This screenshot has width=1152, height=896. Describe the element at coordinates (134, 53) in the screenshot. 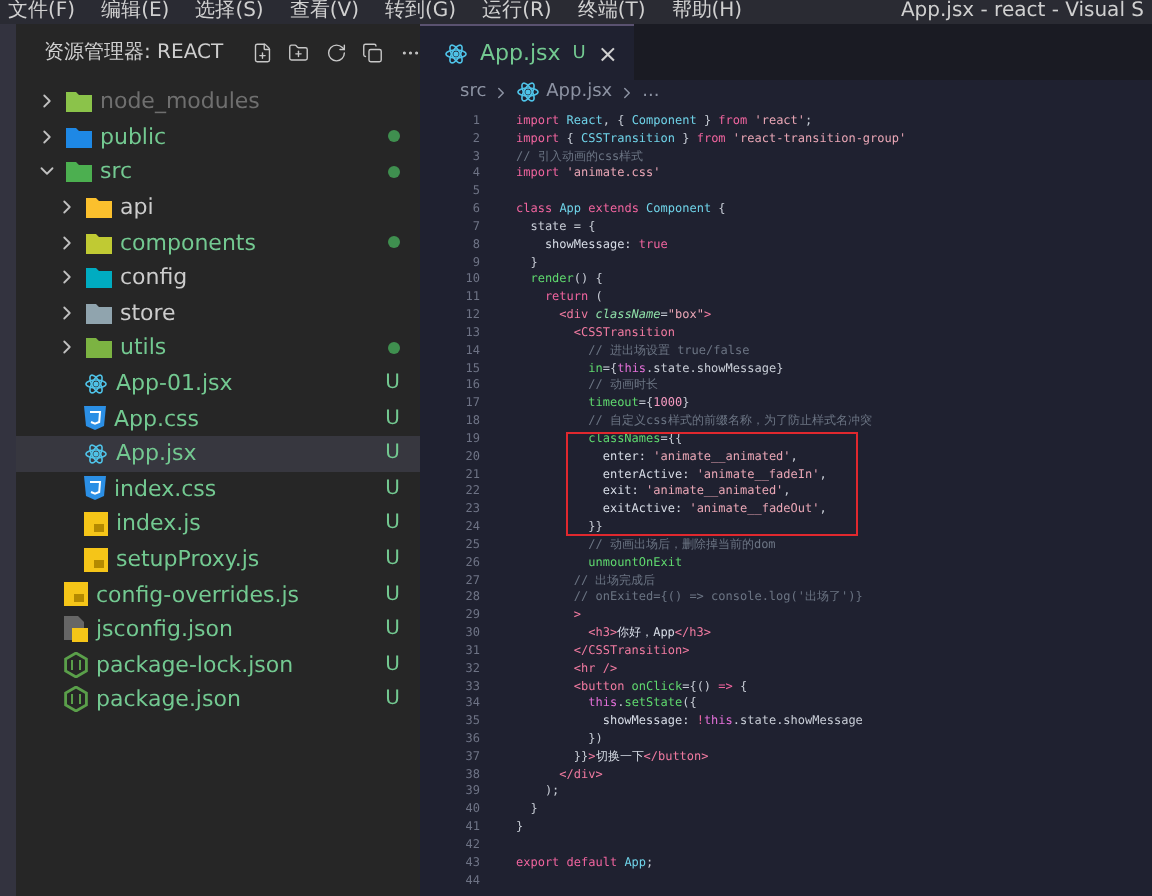

I see `explorer-title: 资源管理器: REACT` at that location.